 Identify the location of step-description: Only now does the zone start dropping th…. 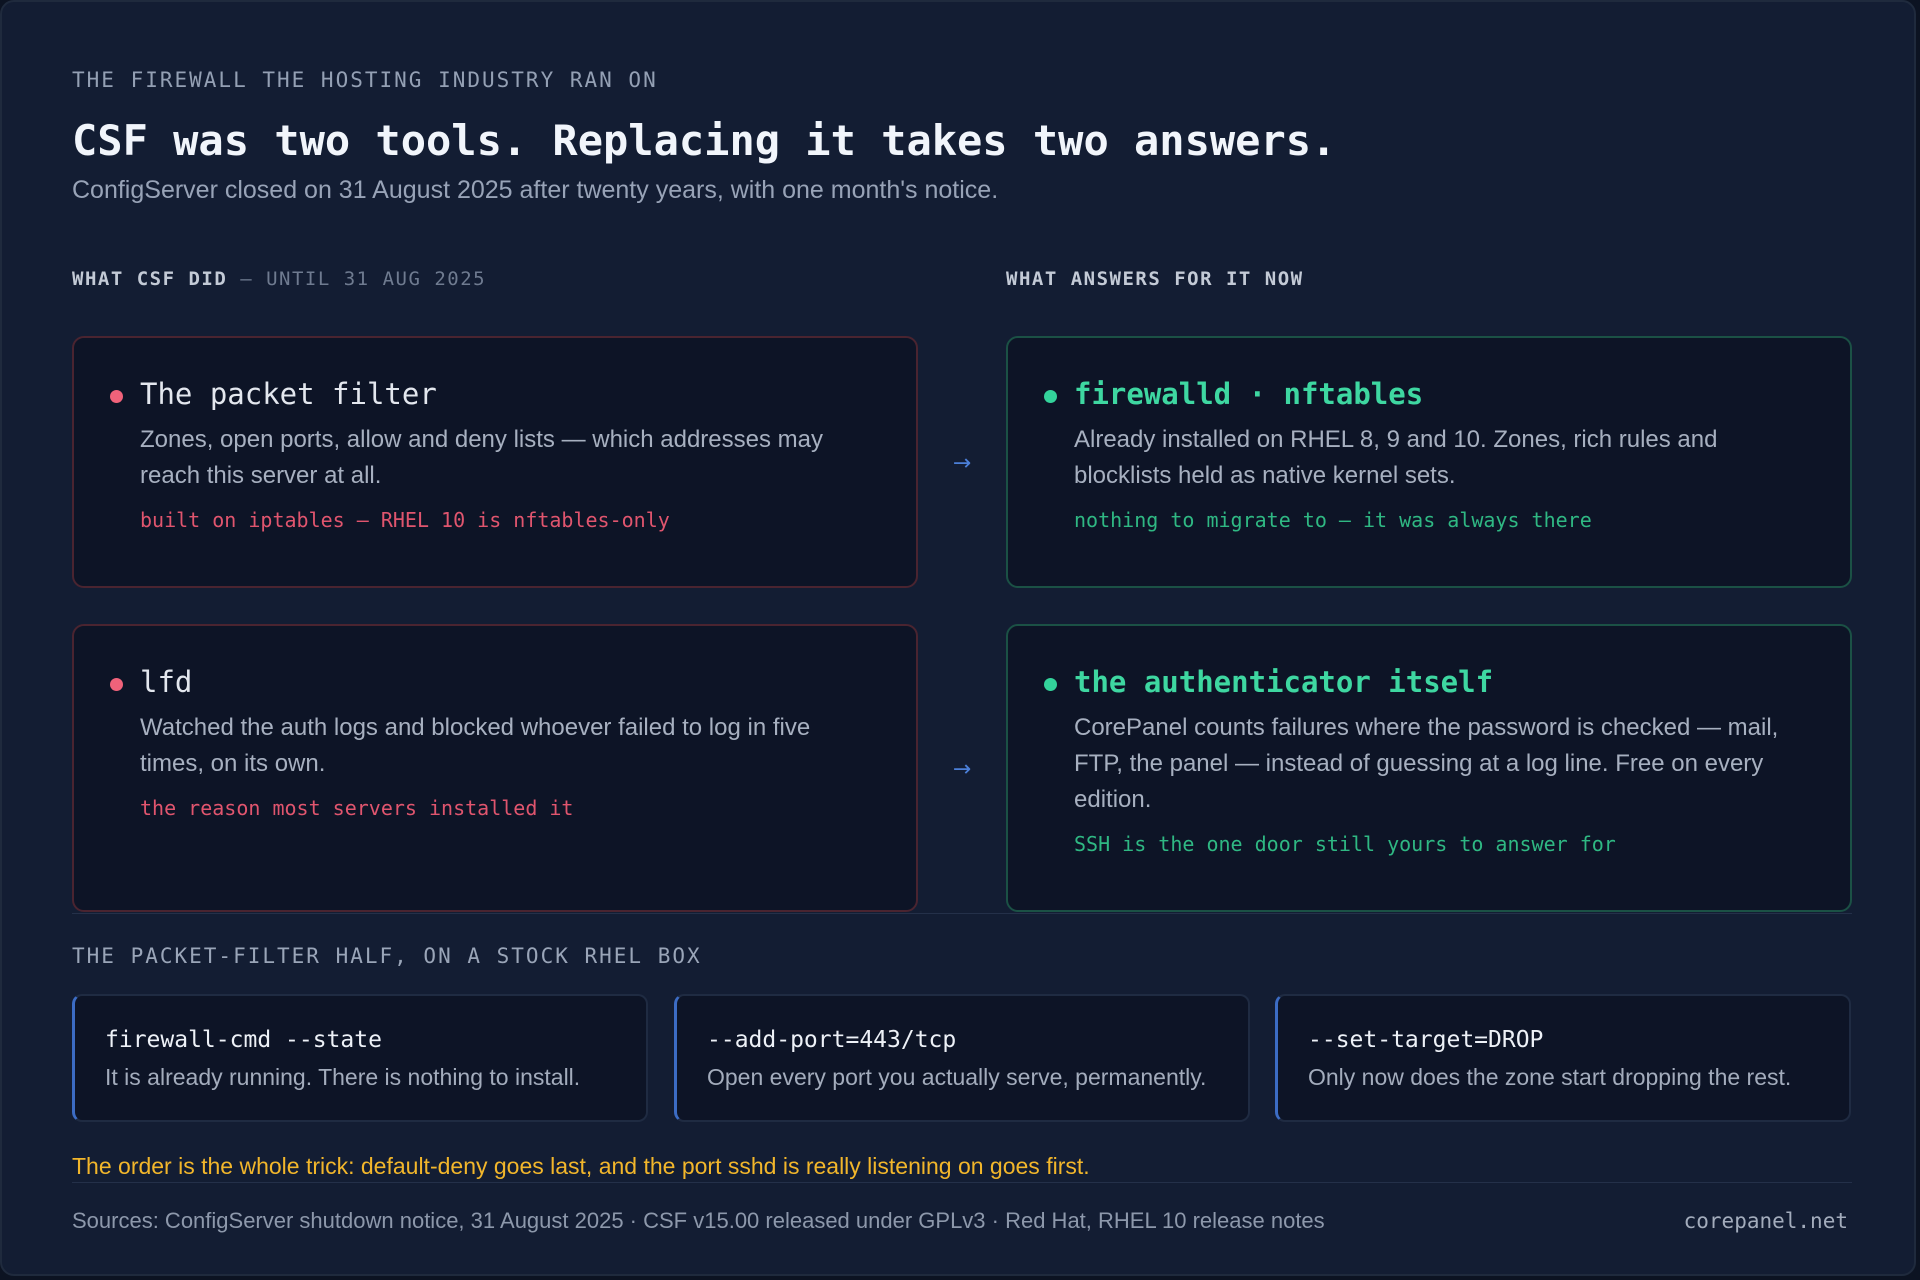
(1550, 1077).